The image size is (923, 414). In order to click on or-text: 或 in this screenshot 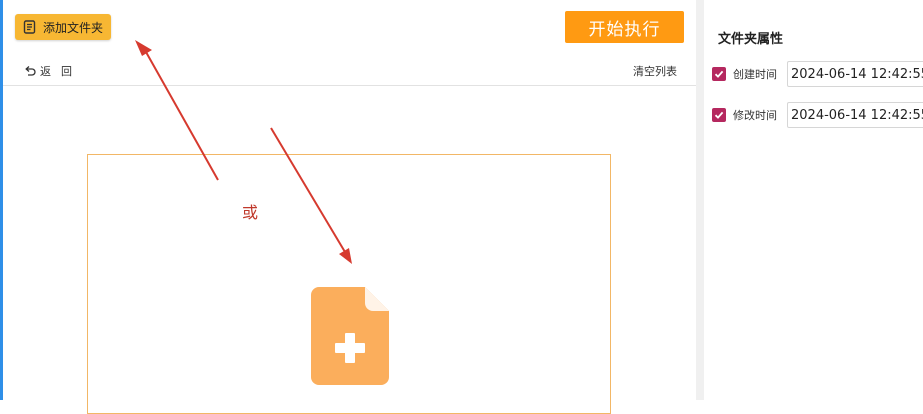, I will do `click(250, 212)`.